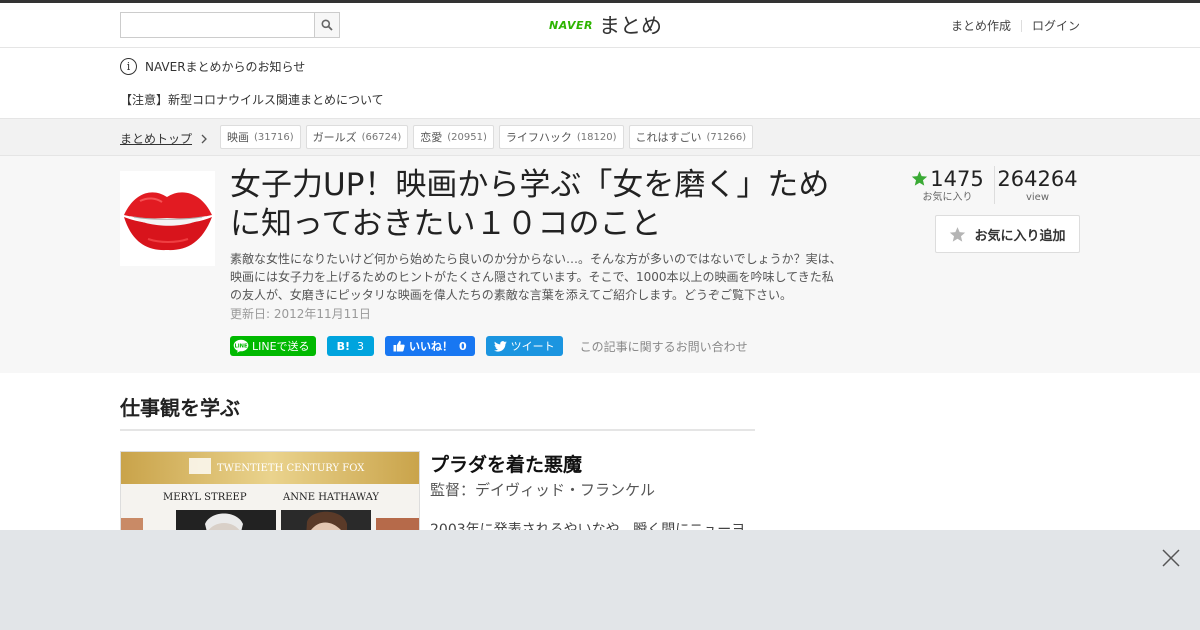 The width and height of the screenshot is (1200, 630). What do you see at coordinates (399, 346) in the screenshot?
I see `thumbs-up-icon` at bounding box center [399, 346].